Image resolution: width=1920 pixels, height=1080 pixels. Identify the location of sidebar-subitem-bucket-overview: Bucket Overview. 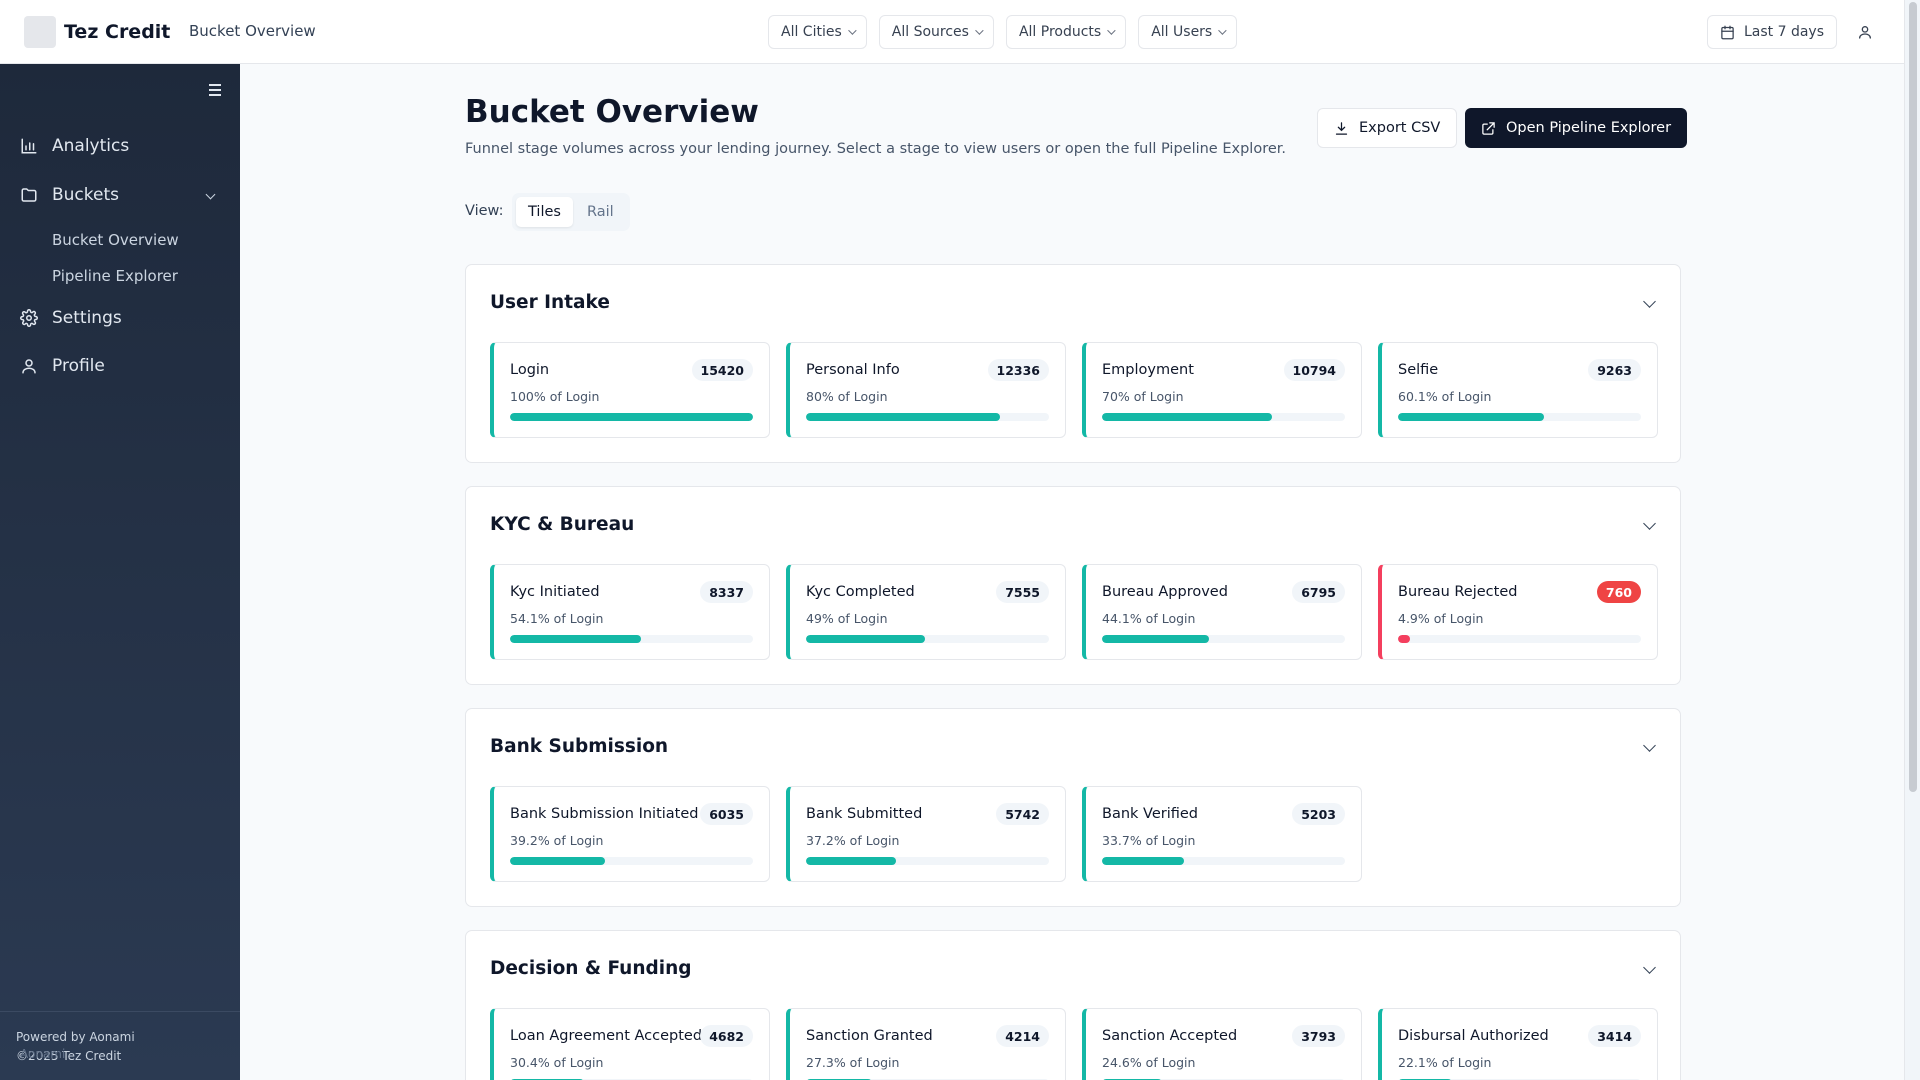
(115, 240).